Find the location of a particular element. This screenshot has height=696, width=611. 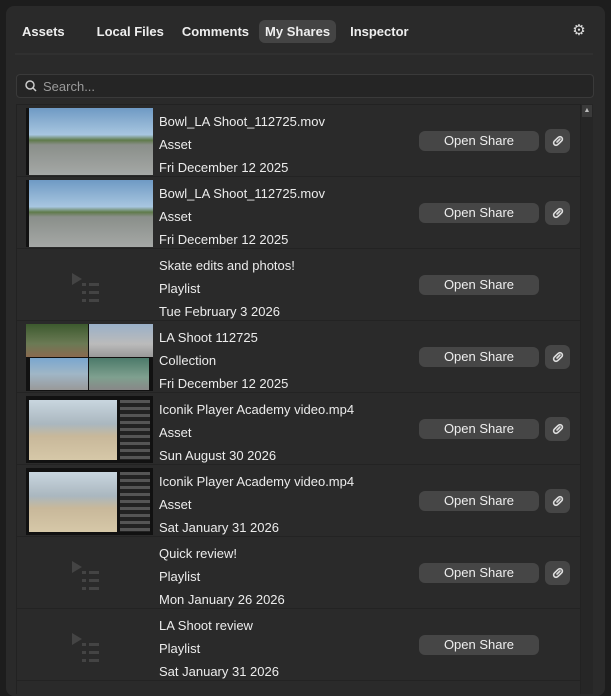

search-icon is located at coordinates (31, 86).